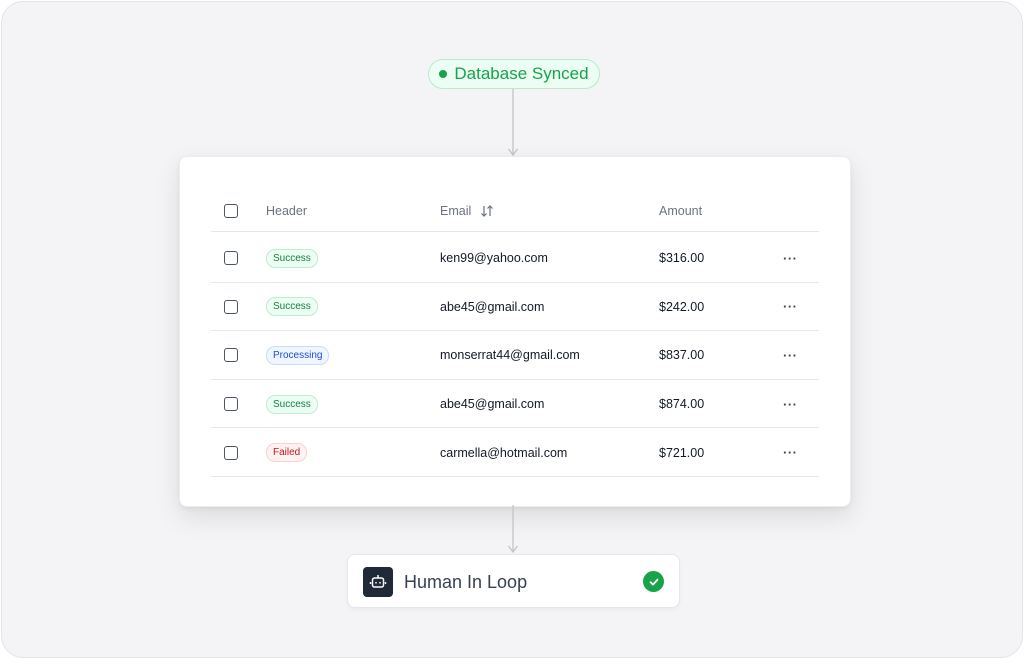  I want to click on database-synced-badge: Database Synced, so click(514, 74).